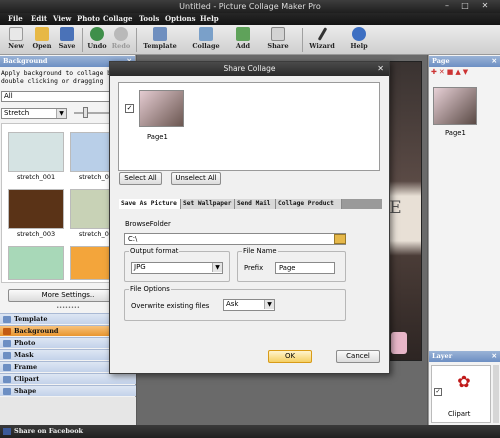 The image size is (500, 438). I want to click on share-button: Share, so click(278, 38).